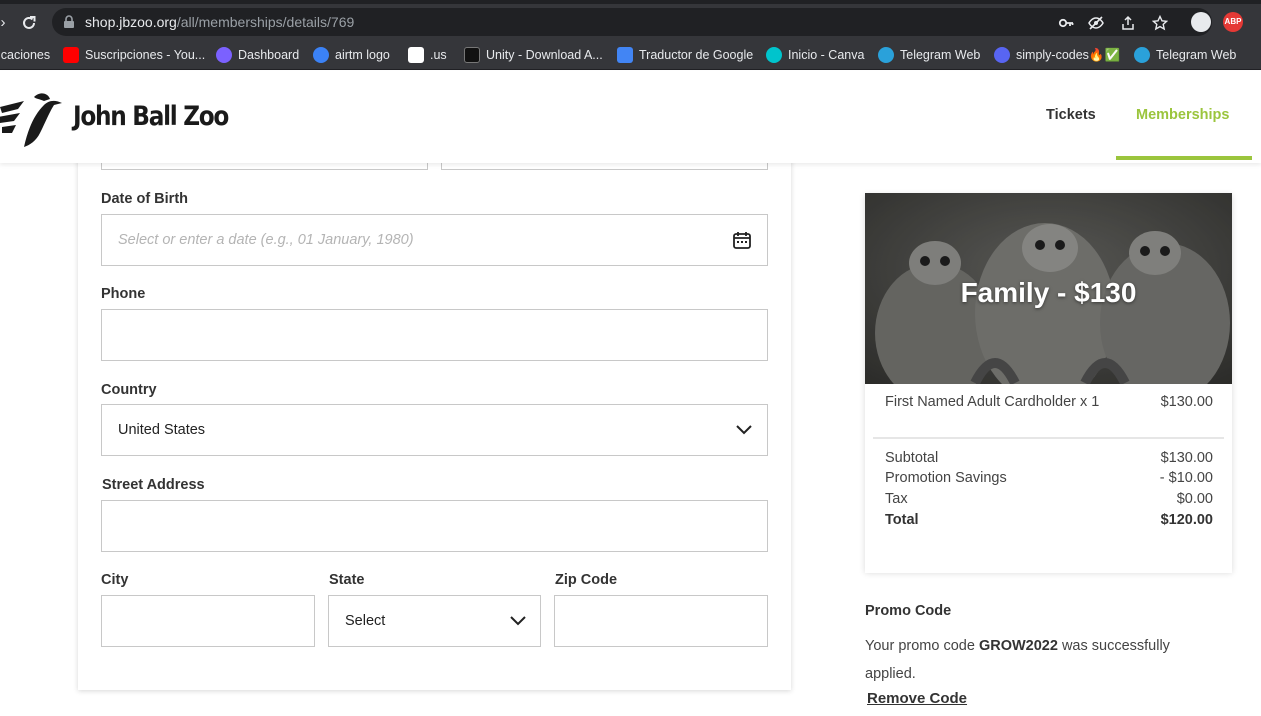  Describe the element at coordinates (1066, 23) in the screenshot. I see `key-icon` at that location.